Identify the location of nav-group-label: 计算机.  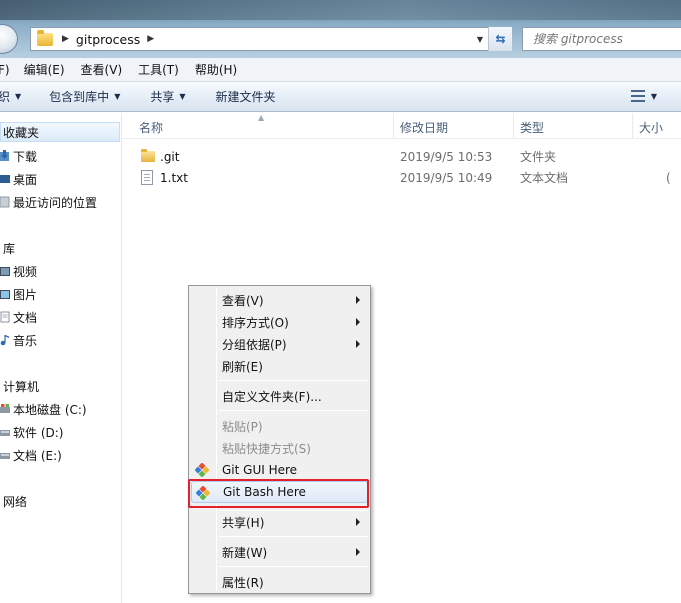
(21, 386).